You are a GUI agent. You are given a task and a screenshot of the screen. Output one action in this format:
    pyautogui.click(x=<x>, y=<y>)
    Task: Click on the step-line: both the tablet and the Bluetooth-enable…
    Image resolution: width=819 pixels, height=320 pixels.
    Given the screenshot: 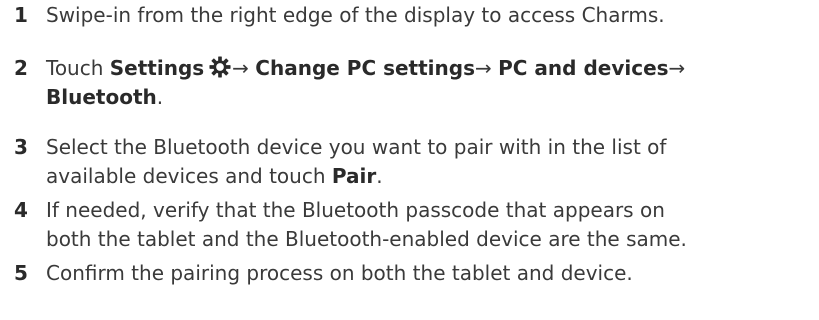 What is the action you would take?
    pyautogui.click(x=366, y=239)
    